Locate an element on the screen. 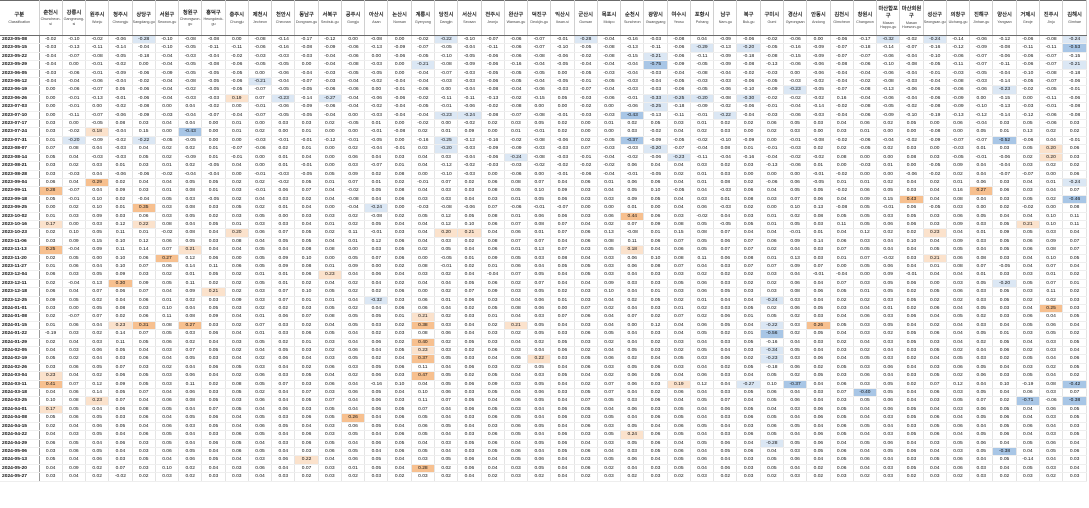 This screenshot has width=1089, height=508. column-header-kr: 안동시 is located at coordinates (818, 14).